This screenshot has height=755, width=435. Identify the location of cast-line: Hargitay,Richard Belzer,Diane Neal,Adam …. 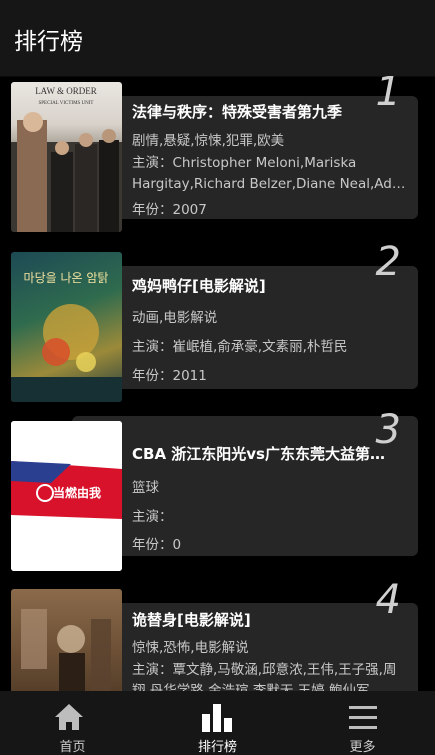
(272, 184).